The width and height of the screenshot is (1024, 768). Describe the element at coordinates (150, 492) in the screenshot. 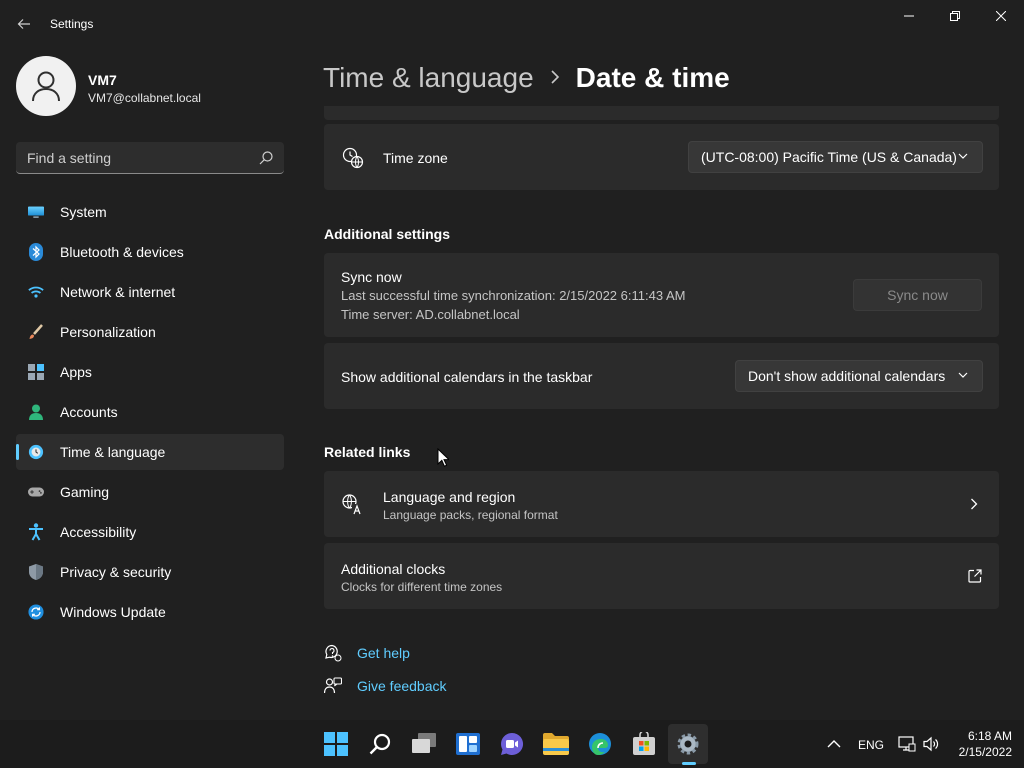

I see `sidebar-item-gaming: Gaming` at that location.